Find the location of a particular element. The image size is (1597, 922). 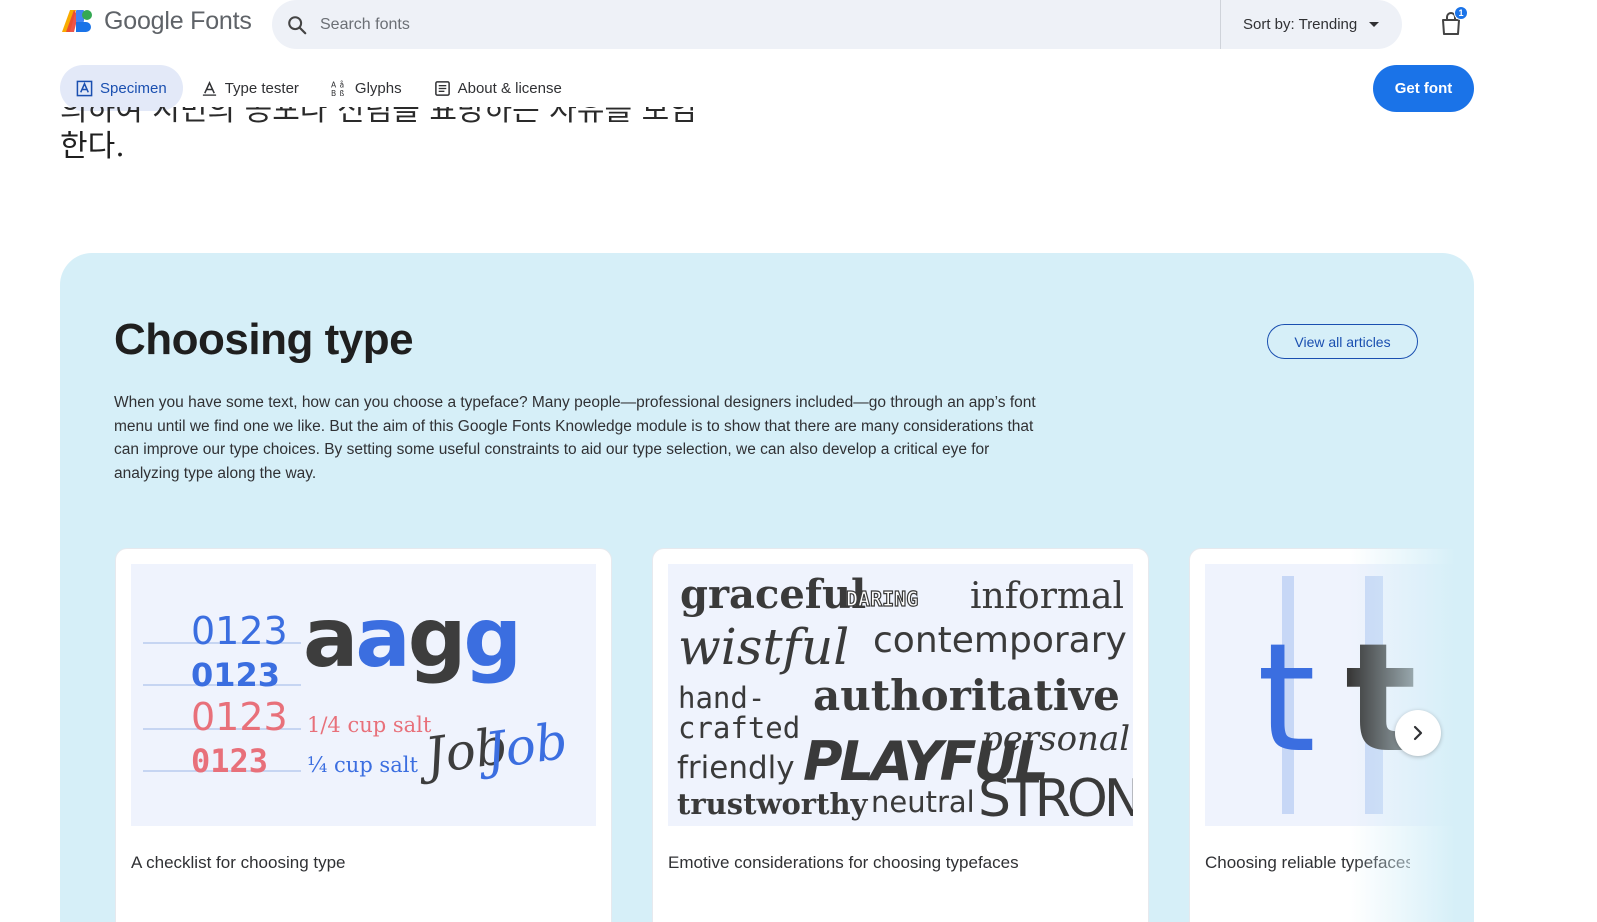

section-title: Choosing type is located at coordinates (264, 339).